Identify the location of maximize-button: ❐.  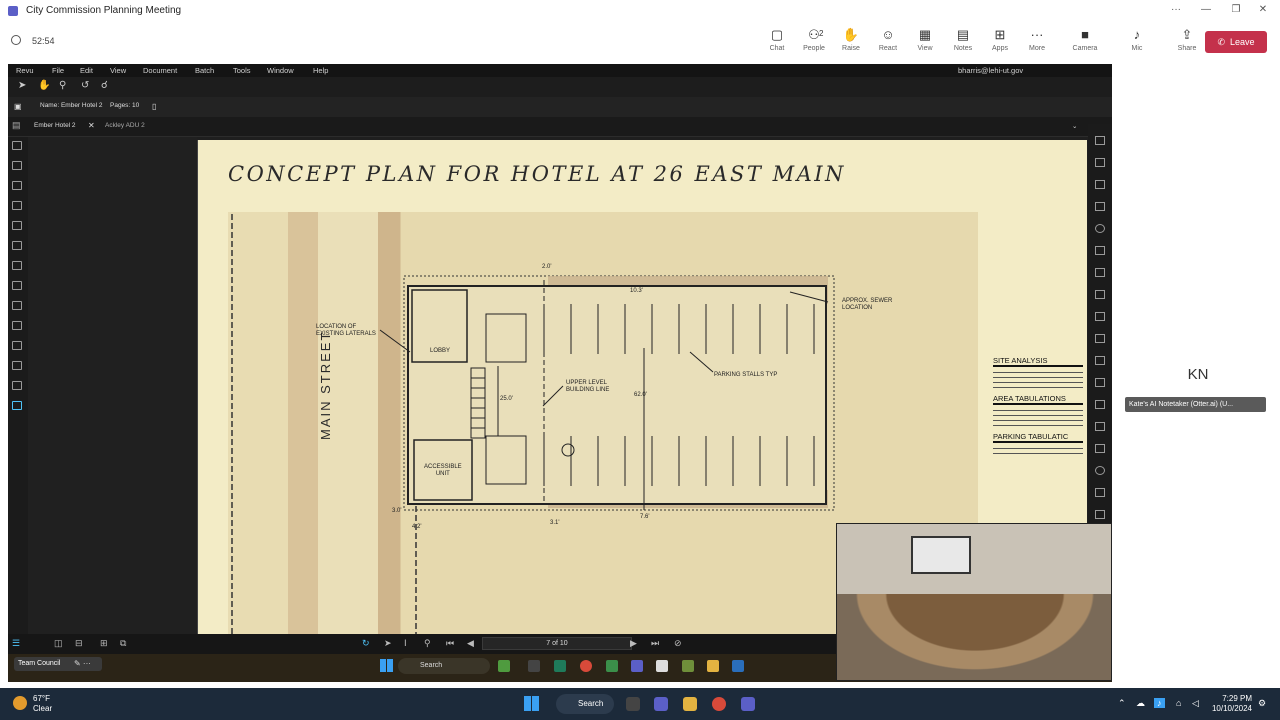
(1236, 9).